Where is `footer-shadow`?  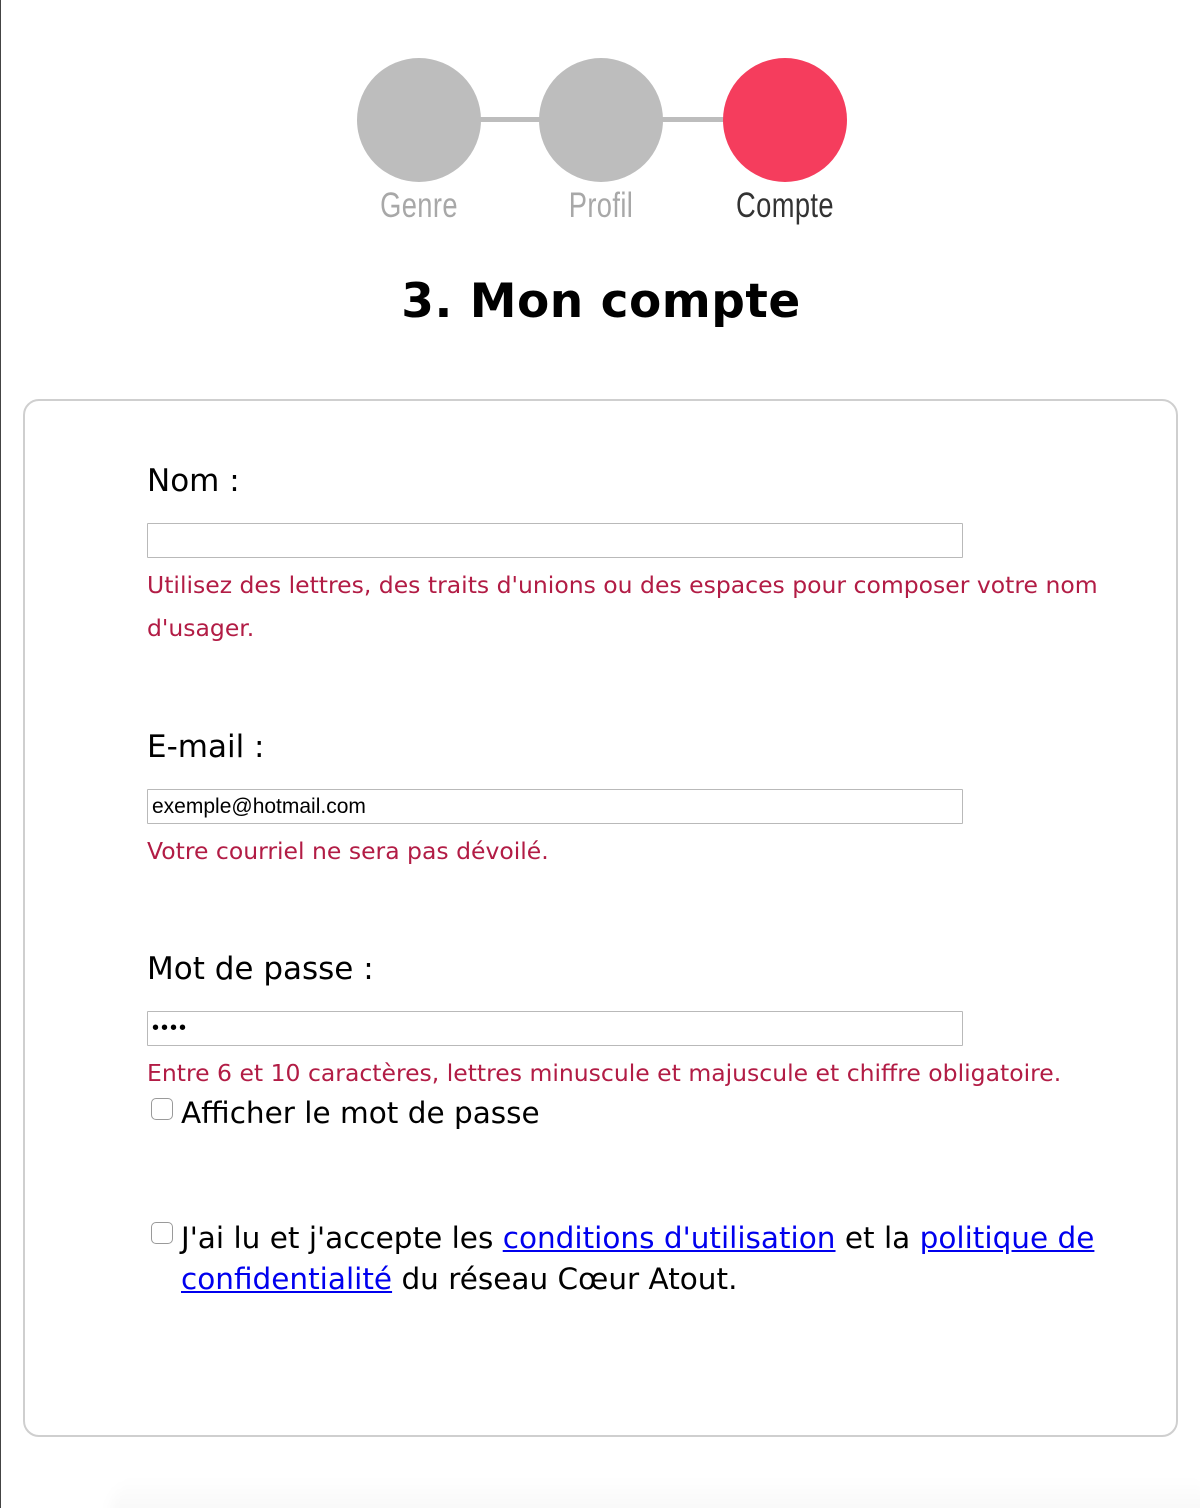 footer-shadow is located at coordinates (655, 1493).